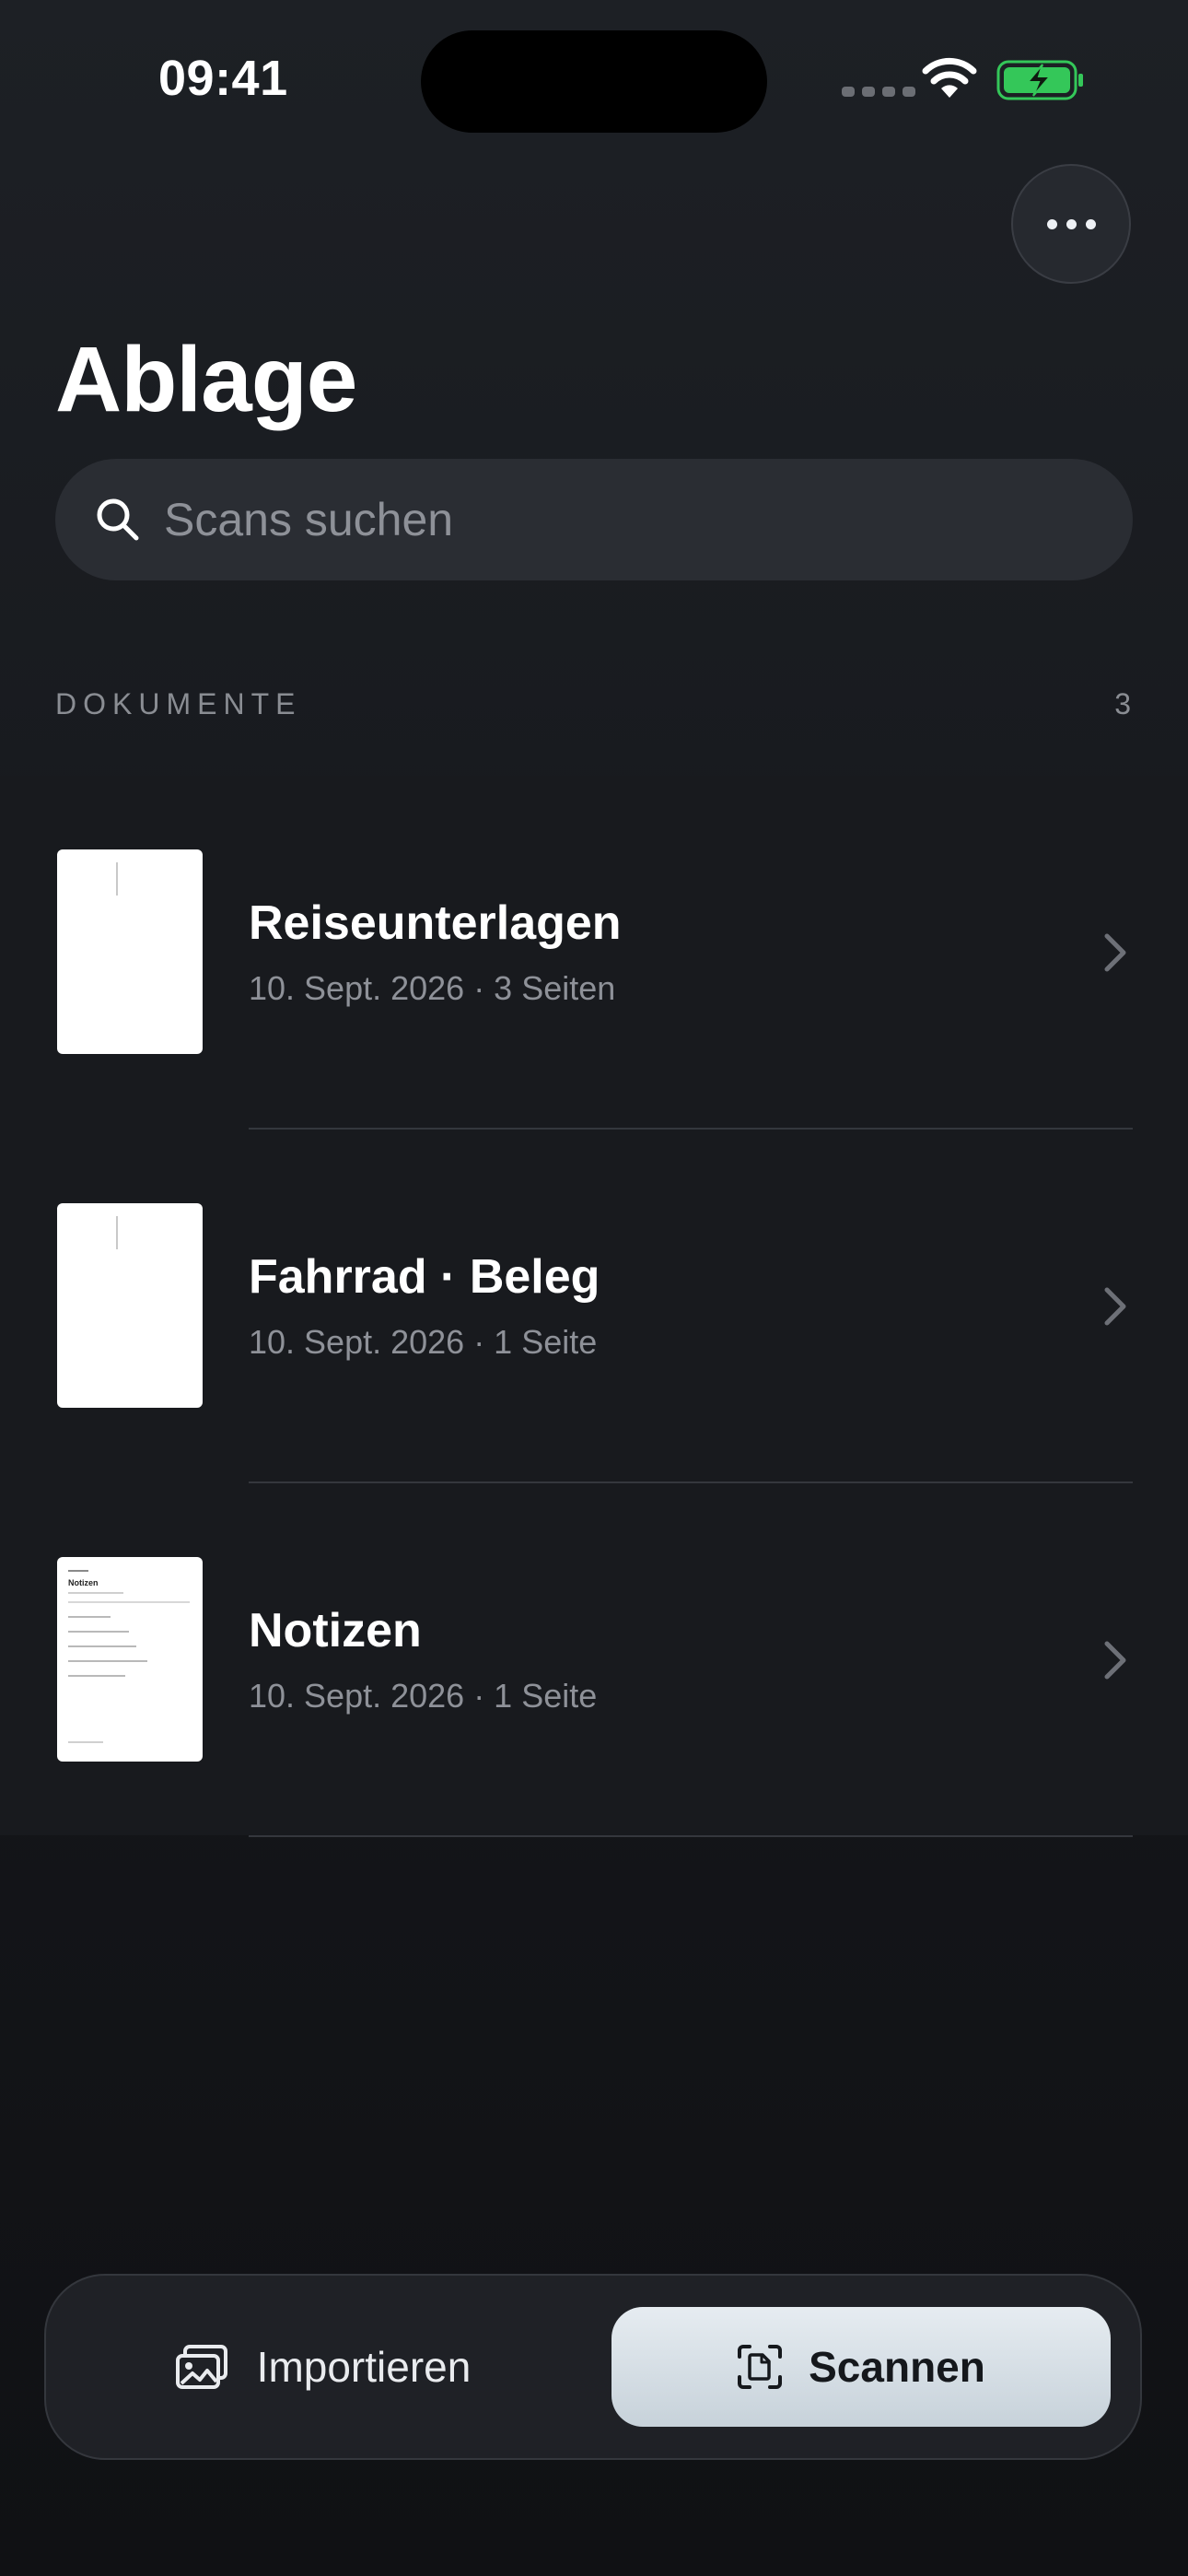 Image resolution: width=1188 pixels, height=2576 pixels. I want to click on import-button: Importieren, so click(322, 2367).